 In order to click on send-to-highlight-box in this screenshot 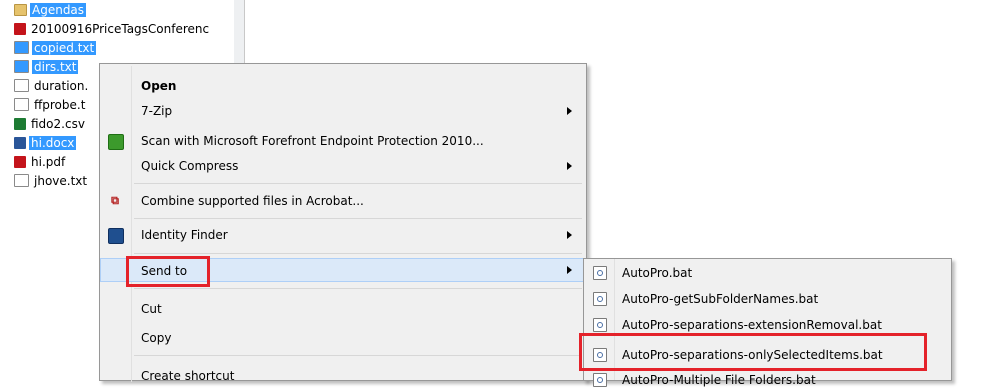, I will do `click(168, 271)`.